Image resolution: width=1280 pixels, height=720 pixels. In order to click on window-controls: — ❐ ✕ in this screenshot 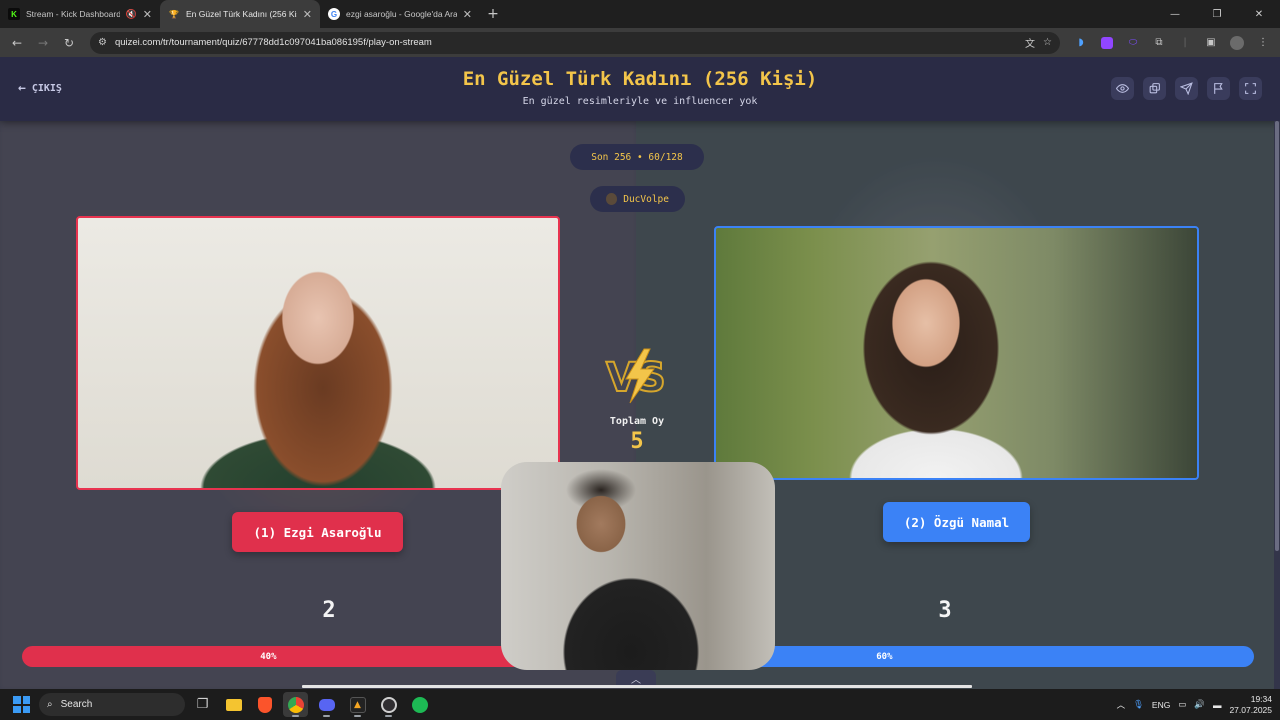, I will do `click(1217, 14)`.